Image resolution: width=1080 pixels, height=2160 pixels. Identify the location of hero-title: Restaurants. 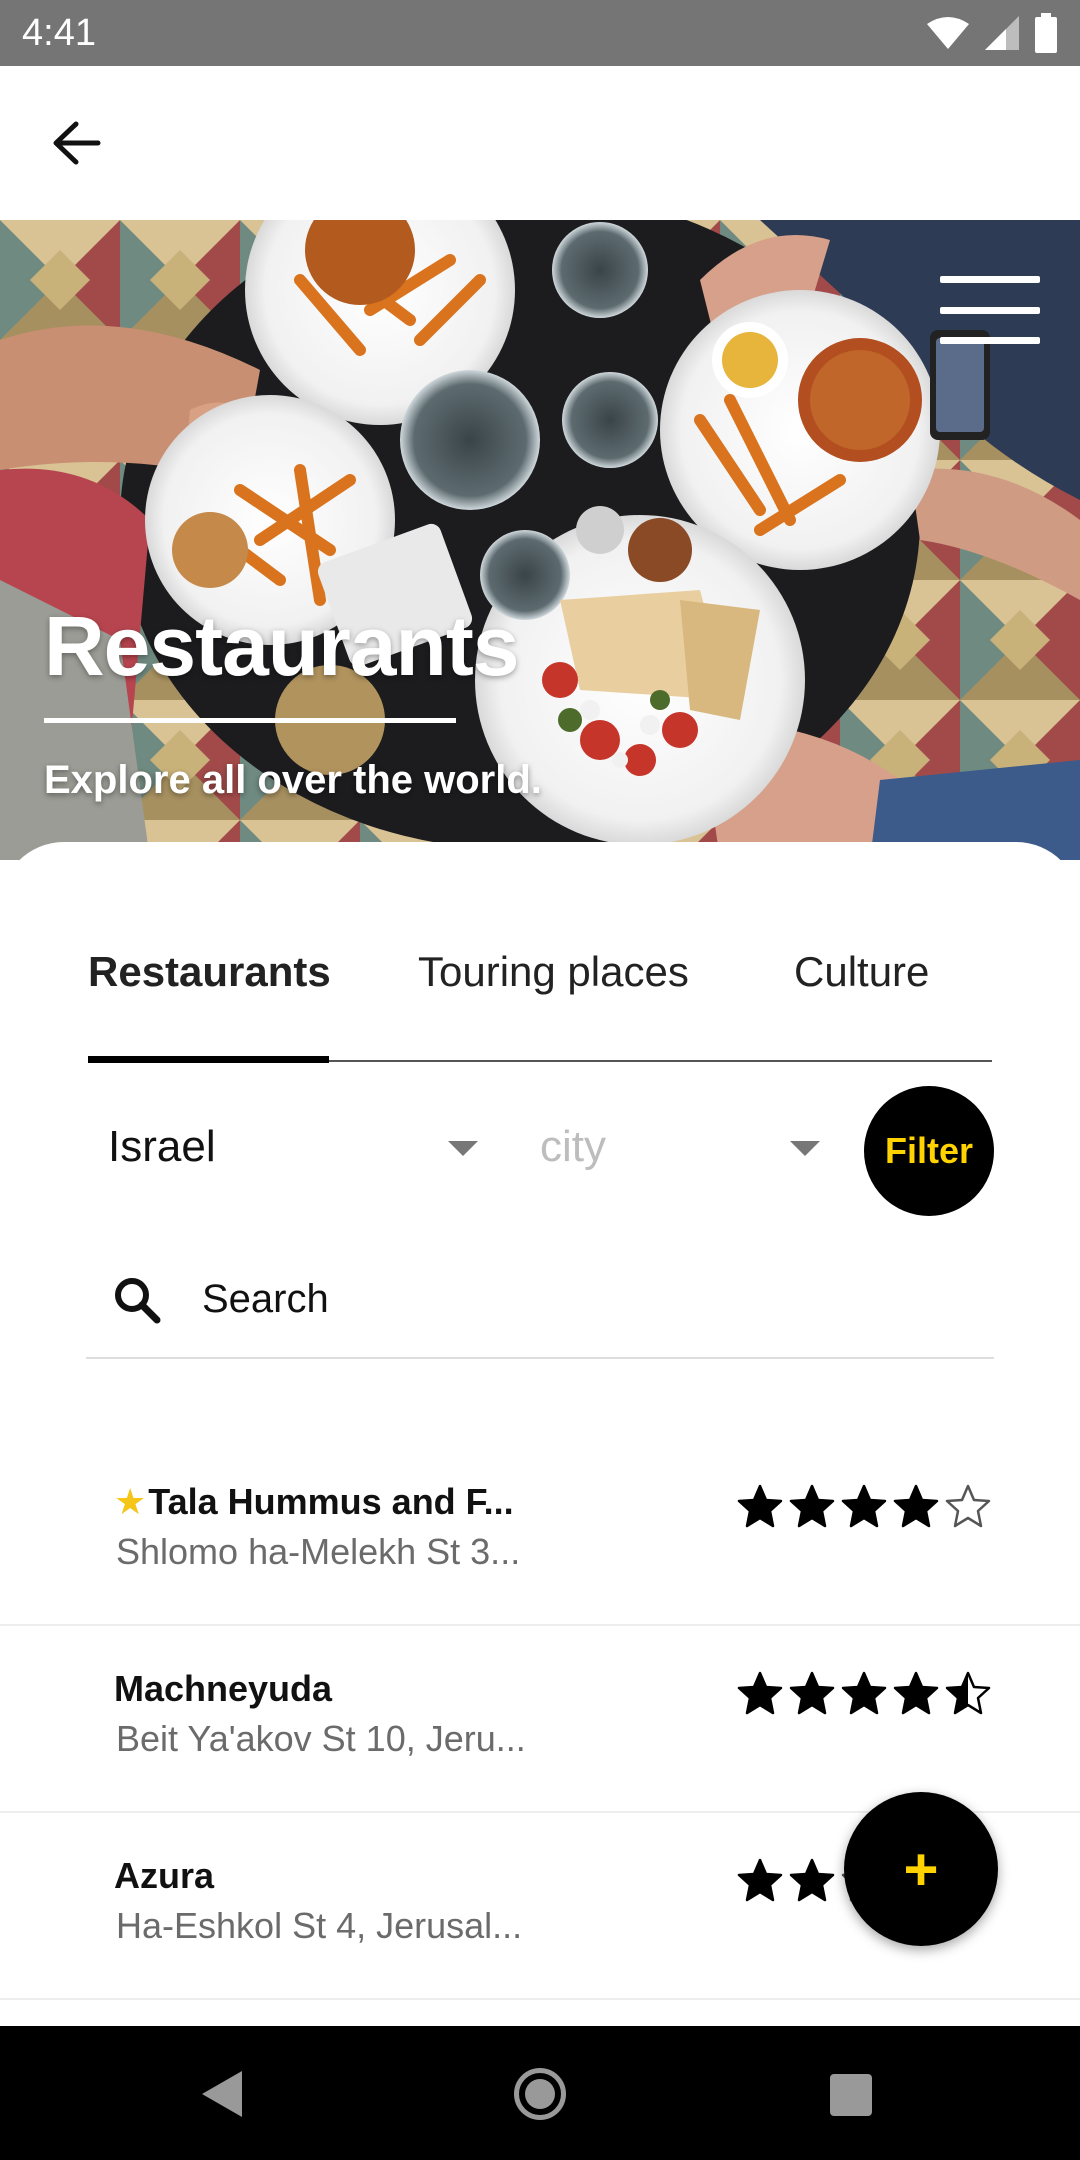
(282, 646).